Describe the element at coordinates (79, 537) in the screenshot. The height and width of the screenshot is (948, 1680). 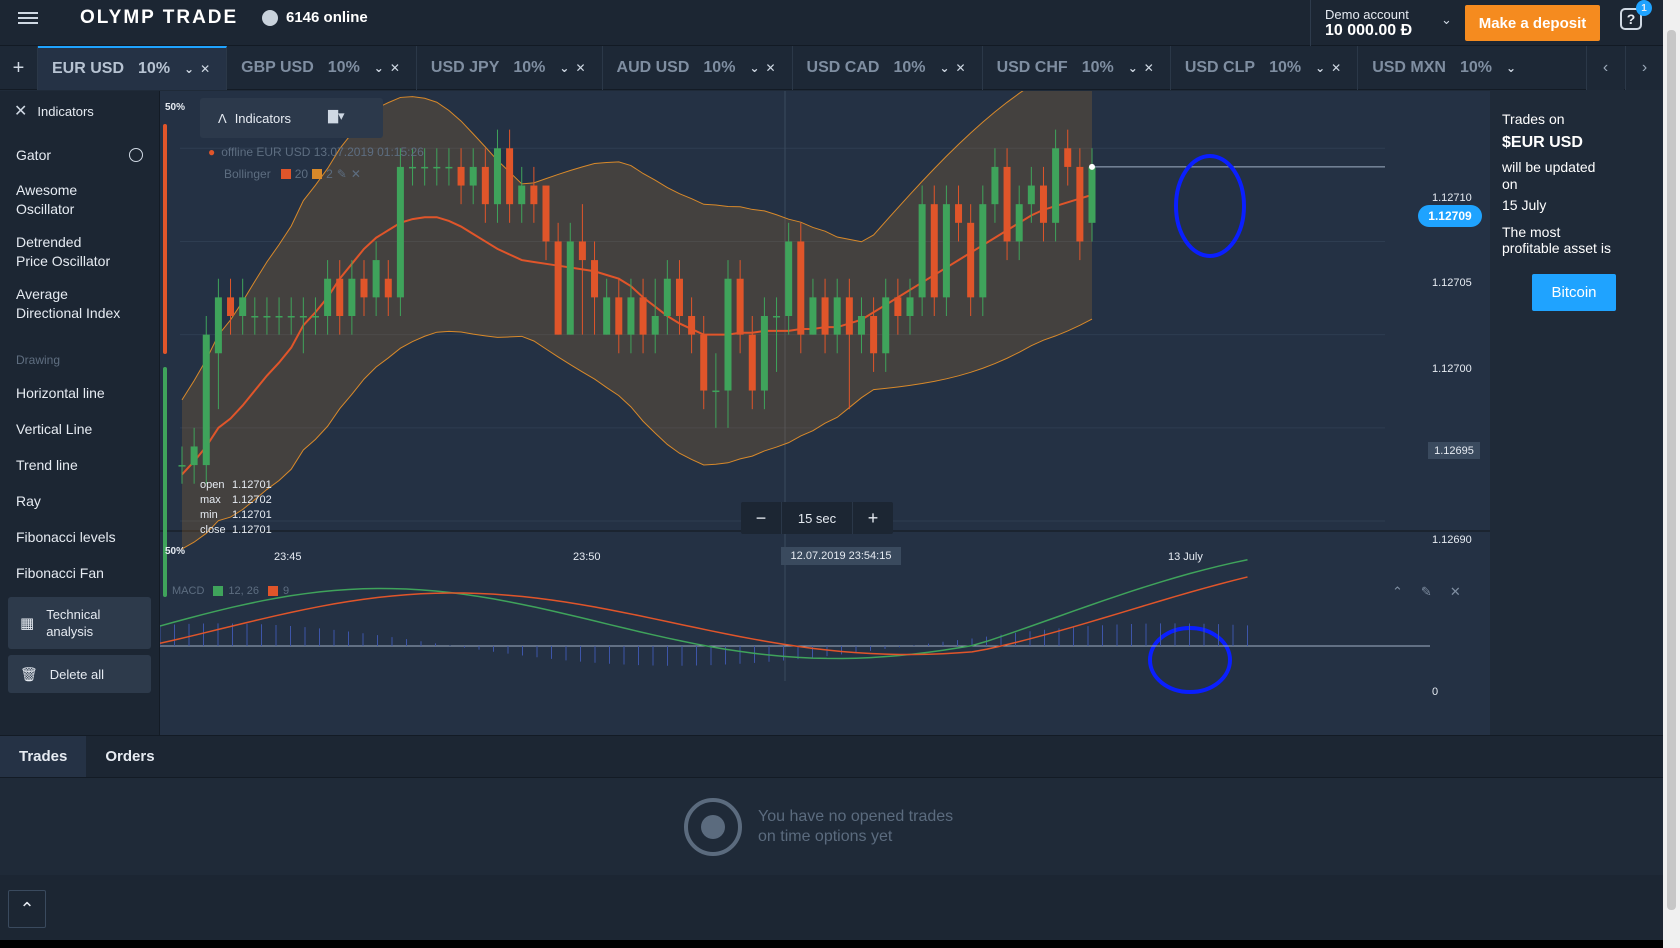
I see `tool-fibonacci-levels: Fibonacci levels` at that location.